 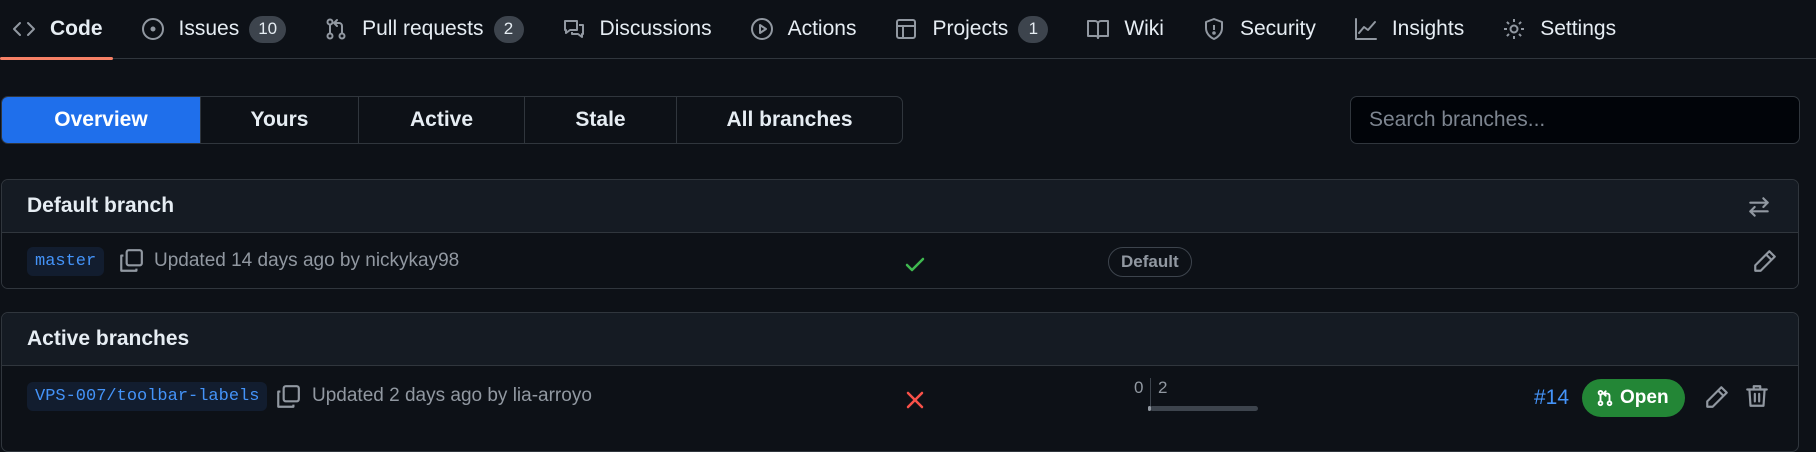 What do you see at coordinates (1144, 28) in the screenshot?
I see `tab-wiki-label: Wiki` at bounding box center [1144, 28].